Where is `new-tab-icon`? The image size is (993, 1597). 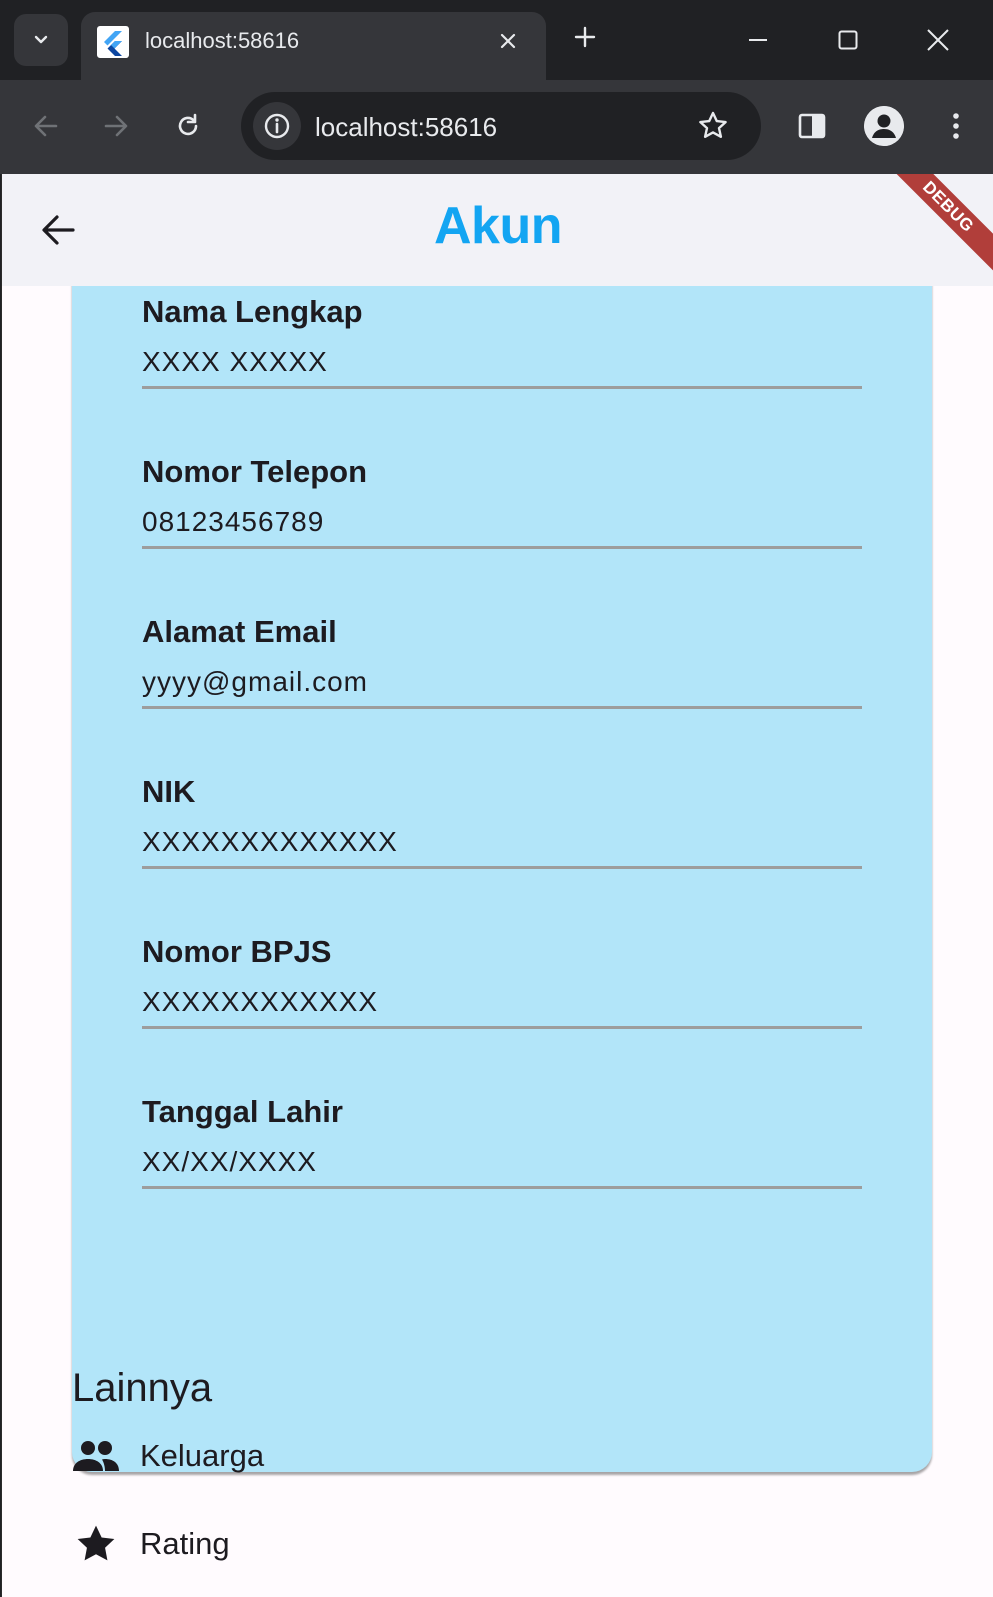
new-tab-icon is located at coordinates (585, 37).